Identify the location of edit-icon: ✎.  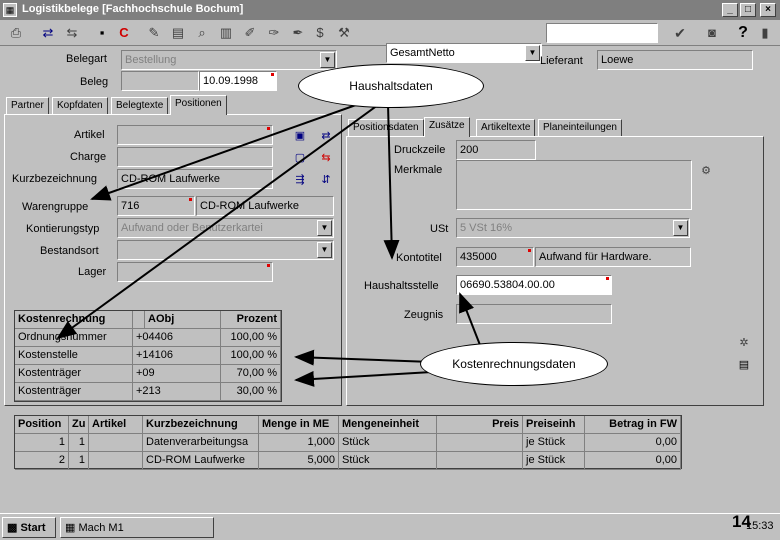
(154, 33).